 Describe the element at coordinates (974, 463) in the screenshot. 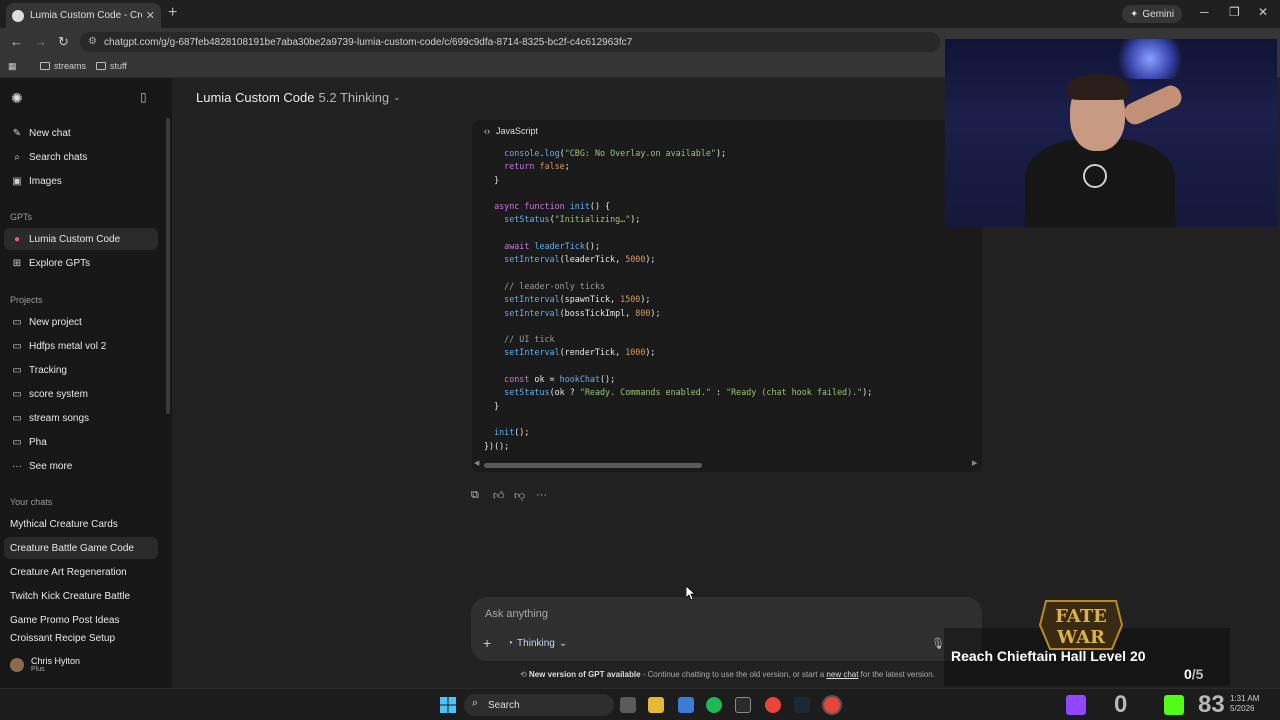

I see `scroll-right-icon: ▶` at that location.